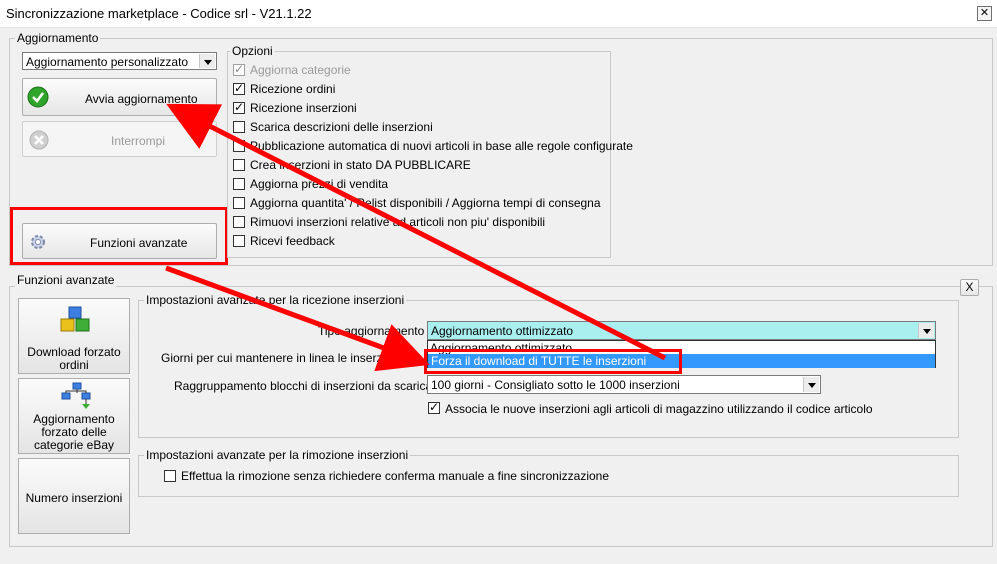 This screenshot has width=997, height=564. I want to click on opzione-label-2: Ricezione inserzioni, so click(303, 108).